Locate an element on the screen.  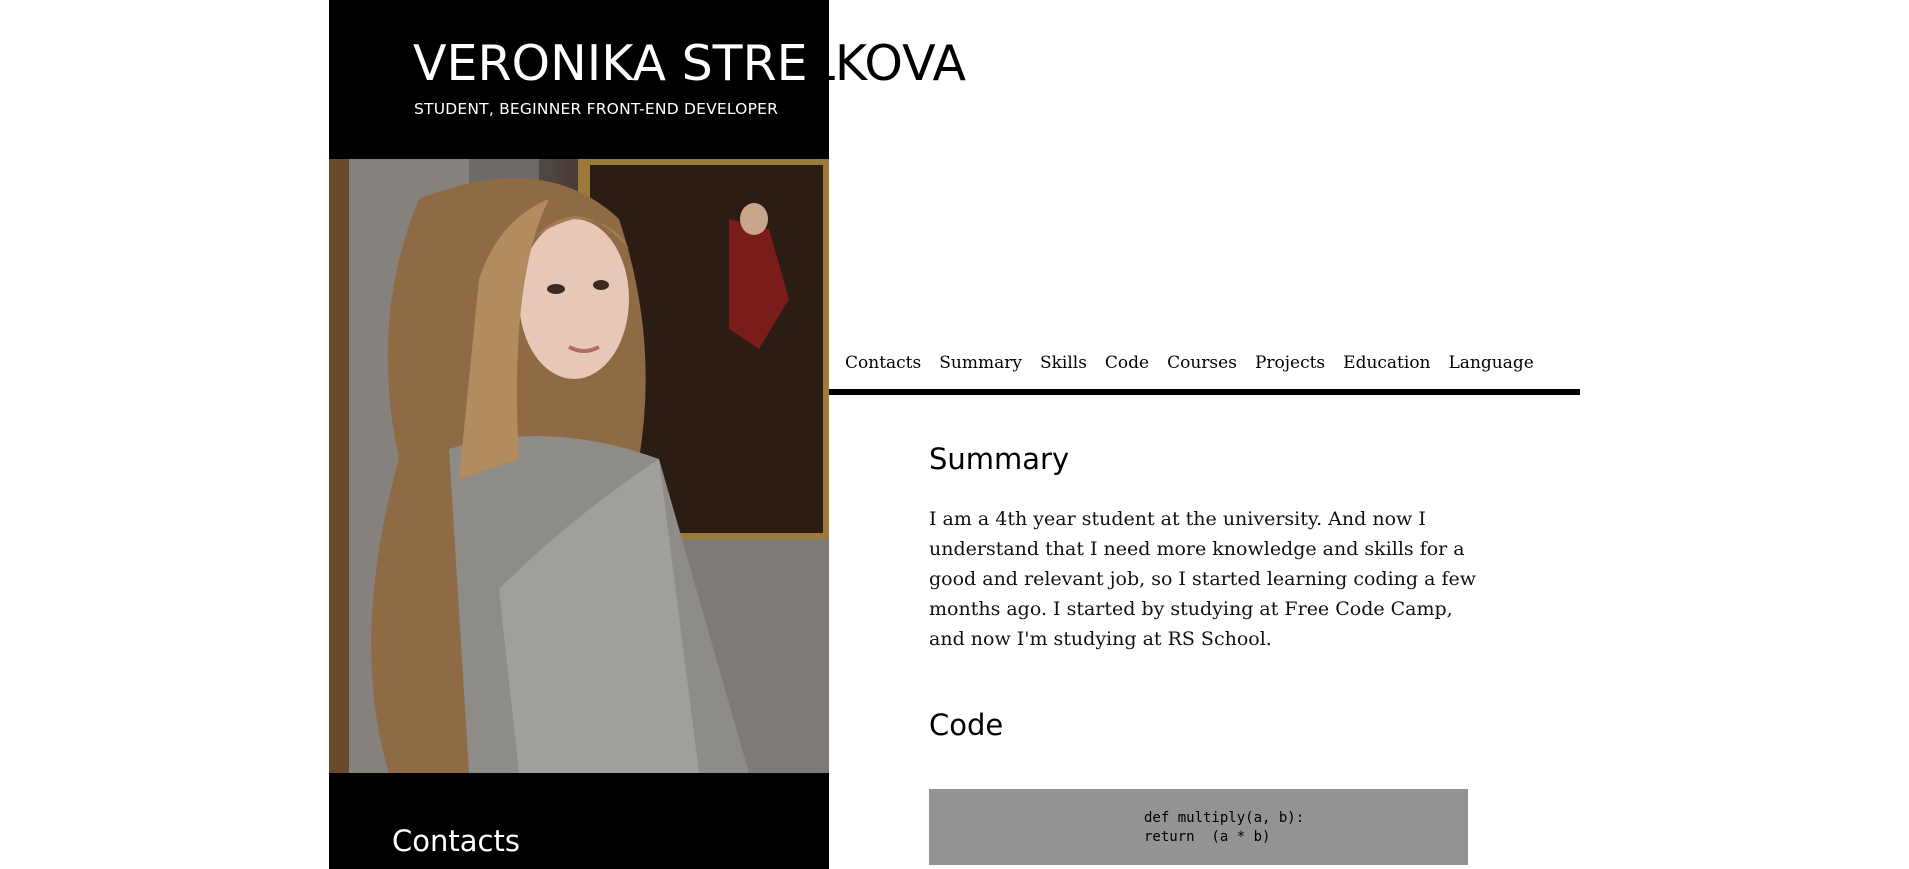
nav-item-contacts: Contacts is located at coordinates (883, 363).